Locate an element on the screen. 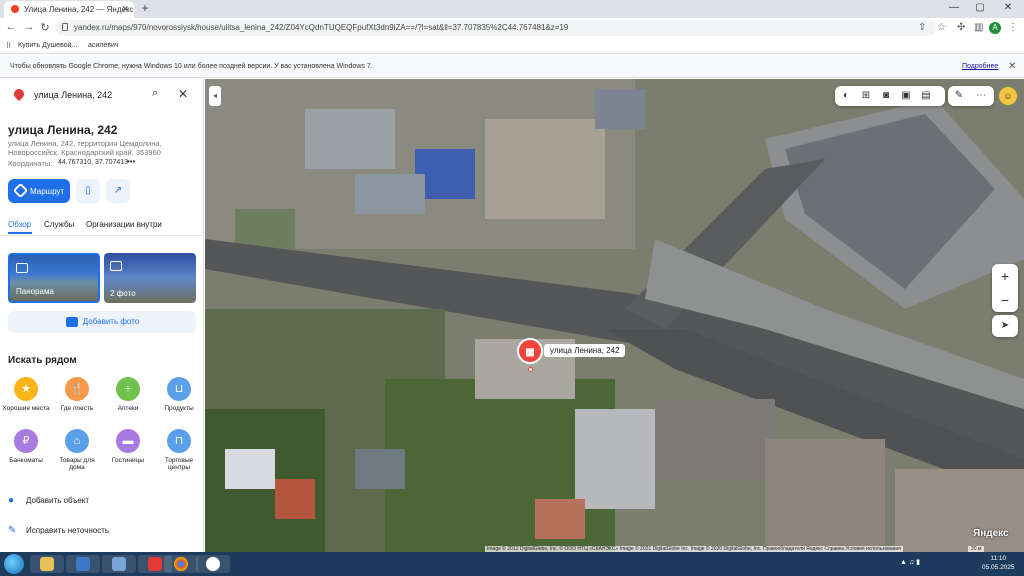  navigation-arrow-icon: ➤ is located at coordinates (1005, 325).